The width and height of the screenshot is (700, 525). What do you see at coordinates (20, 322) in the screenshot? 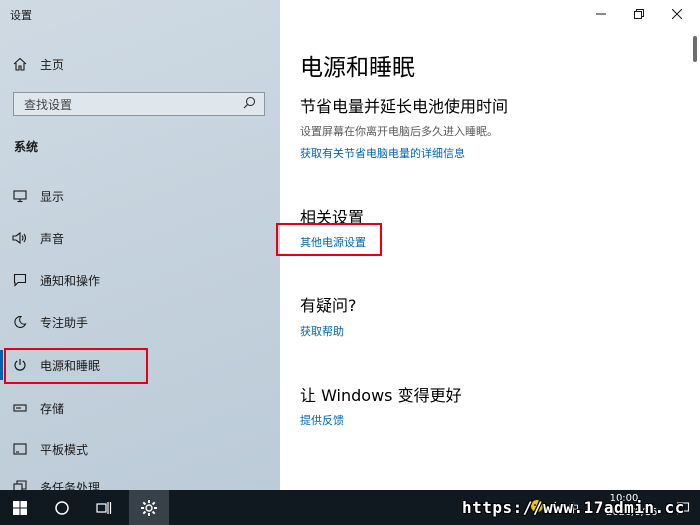
I see `moon-icon` at bounding box center [20, 322].